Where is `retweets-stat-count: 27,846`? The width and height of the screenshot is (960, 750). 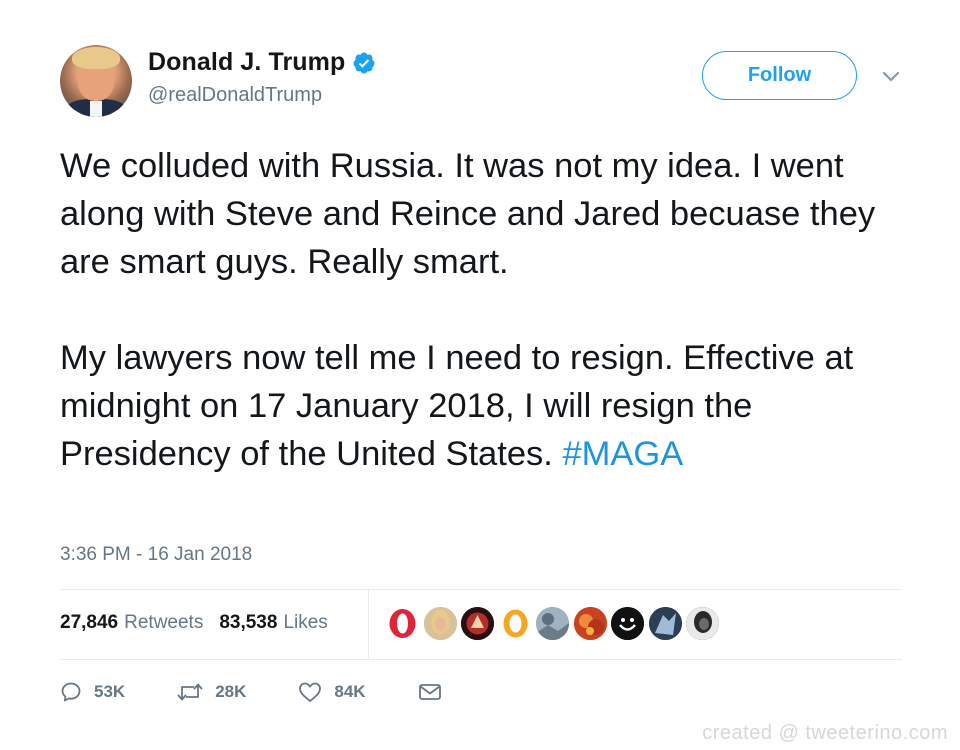 retweets-stat-count: 27,846 is located at coordinates (89, 623).